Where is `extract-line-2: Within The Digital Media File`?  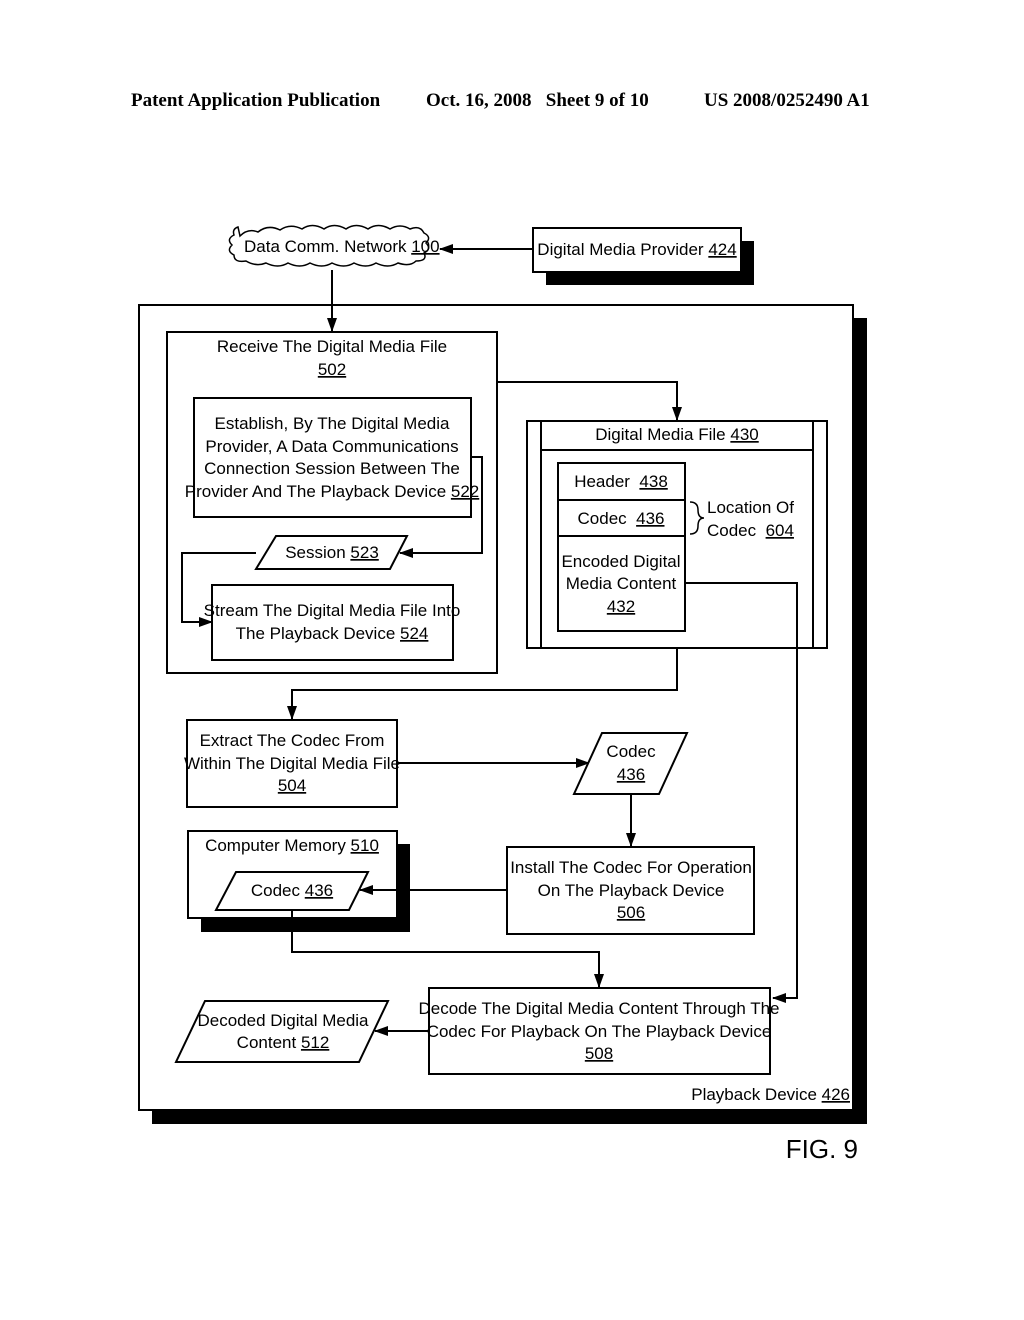
extract-line-2: Within The Digital Media File is located at coordinates (292, 763).